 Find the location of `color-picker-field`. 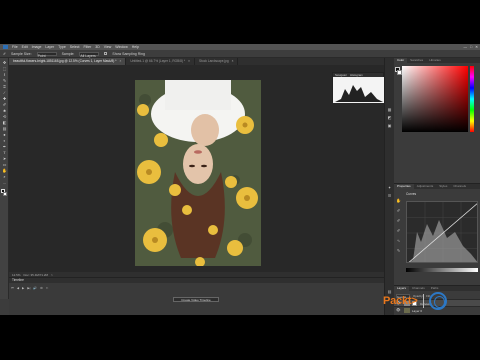

color-picker-field is located at coordinates (435, 99).